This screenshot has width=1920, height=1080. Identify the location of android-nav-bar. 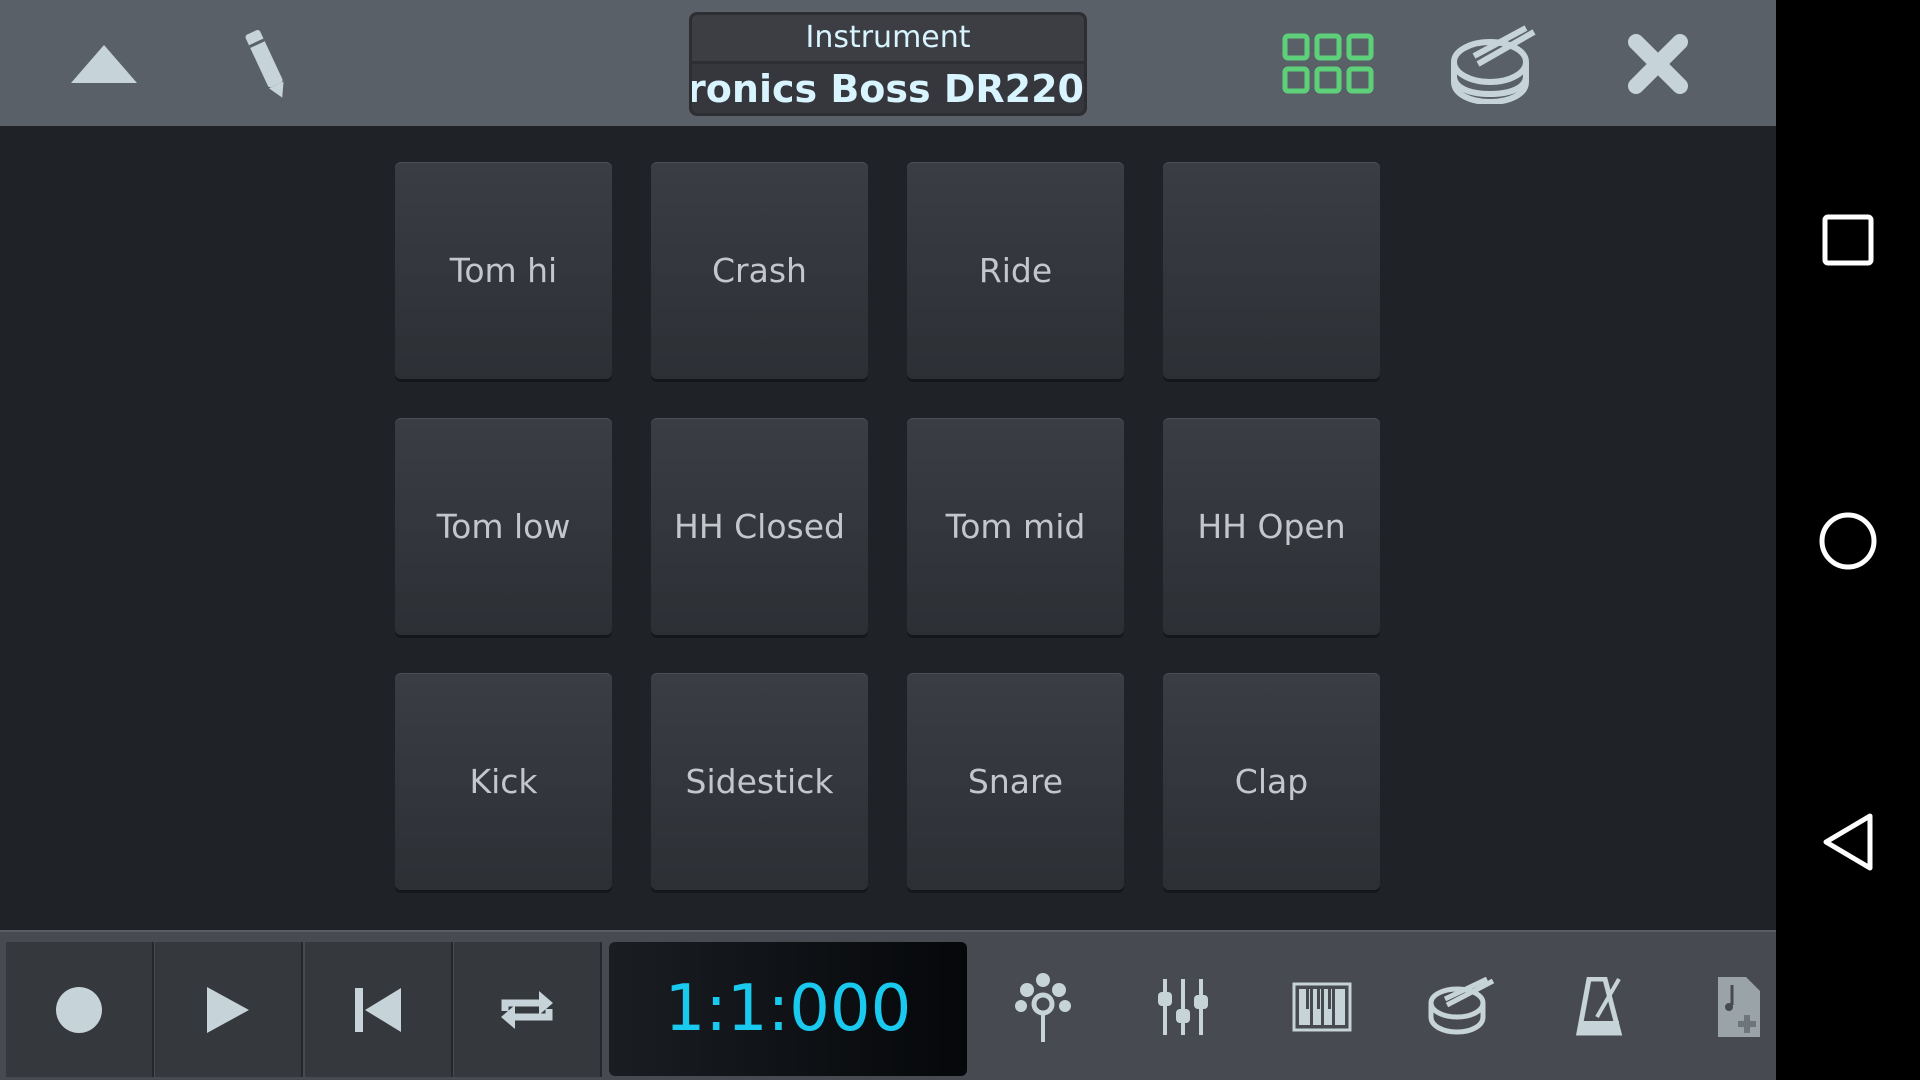
(1848, 540).